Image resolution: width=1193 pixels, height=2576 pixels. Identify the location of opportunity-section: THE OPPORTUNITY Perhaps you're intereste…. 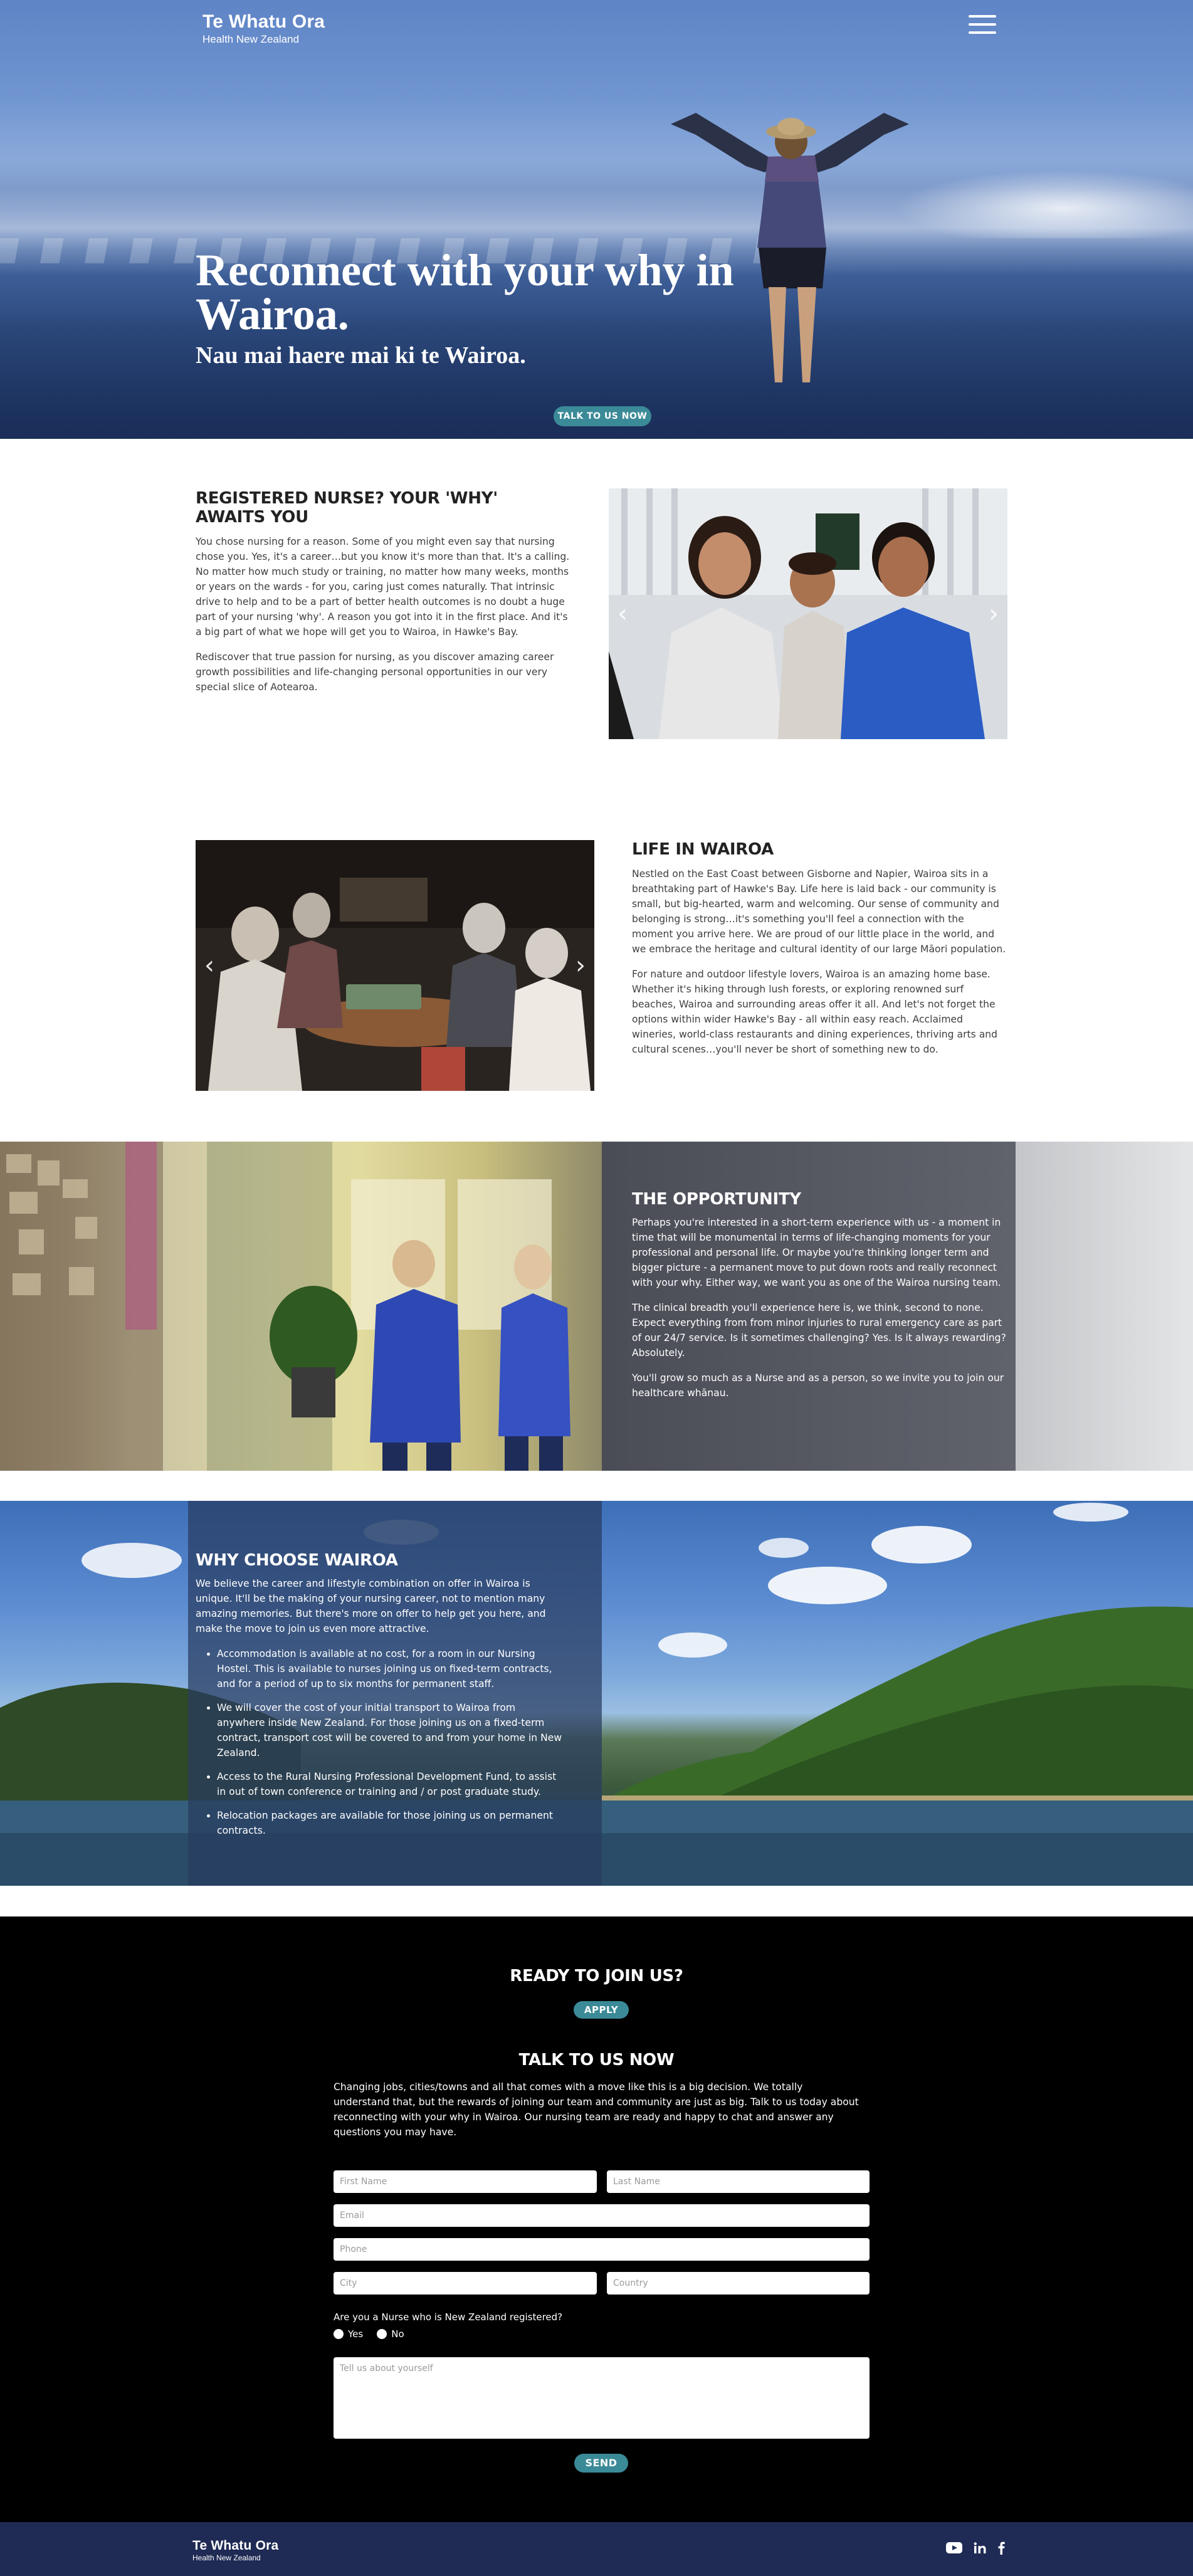
(596, 1306).